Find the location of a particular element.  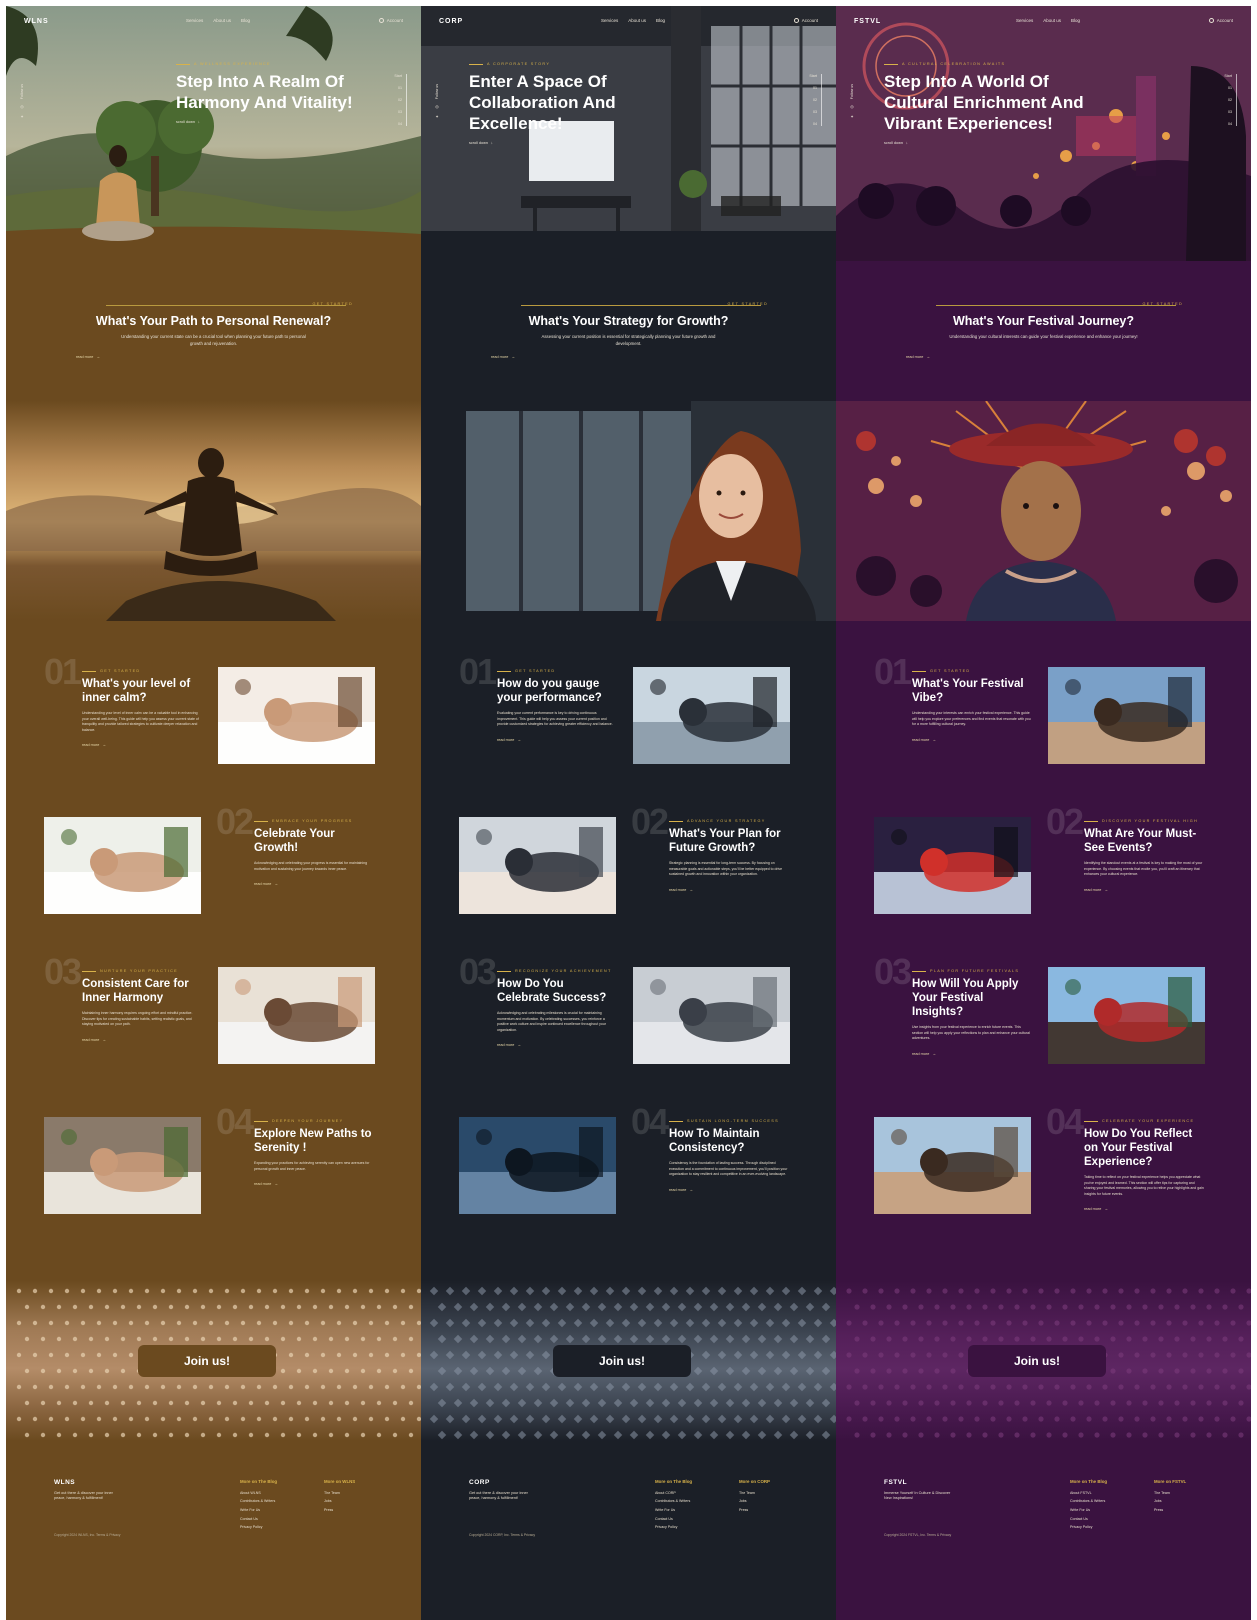

feature-eyebrow: ADVANCE YOUR STRATEGY is located at coordinates (729, 821).